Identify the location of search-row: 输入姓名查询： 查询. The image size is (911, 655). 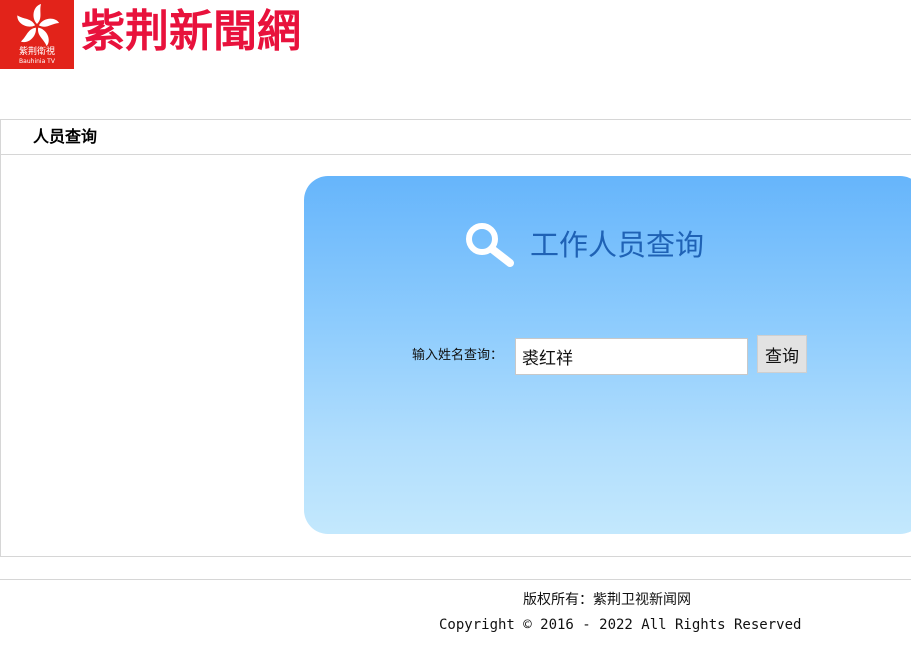
(610, 355).